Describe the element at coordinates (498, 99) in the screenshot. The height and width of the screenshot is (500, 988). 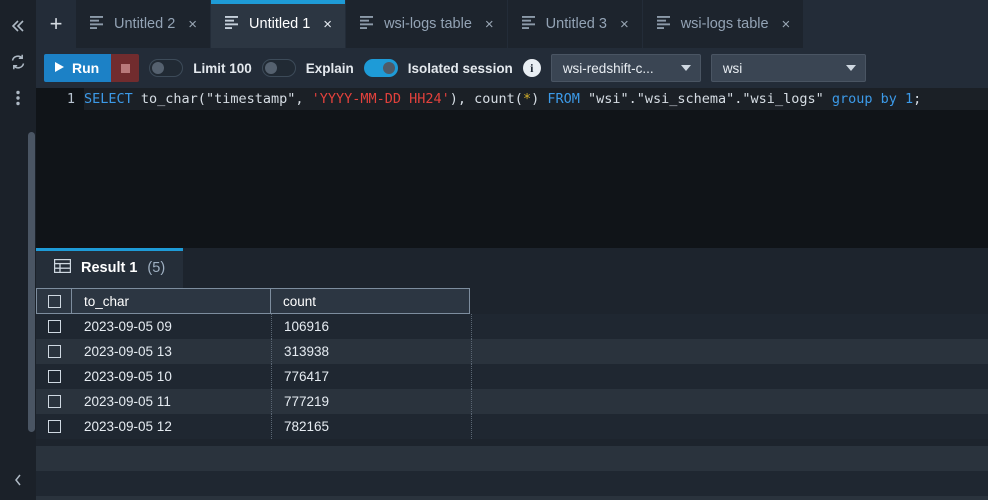
I see `sql-function-count: count(` at that location.